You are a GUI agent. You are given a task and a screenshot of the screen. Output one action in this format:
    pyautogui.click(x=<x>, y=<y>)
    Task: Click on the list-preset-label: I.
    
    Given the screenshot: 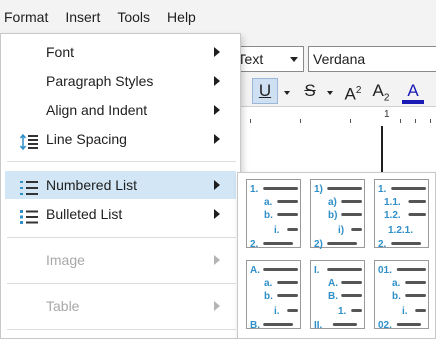 What is the action you would take?
    pyautogui.click(x=317, y=270)
    